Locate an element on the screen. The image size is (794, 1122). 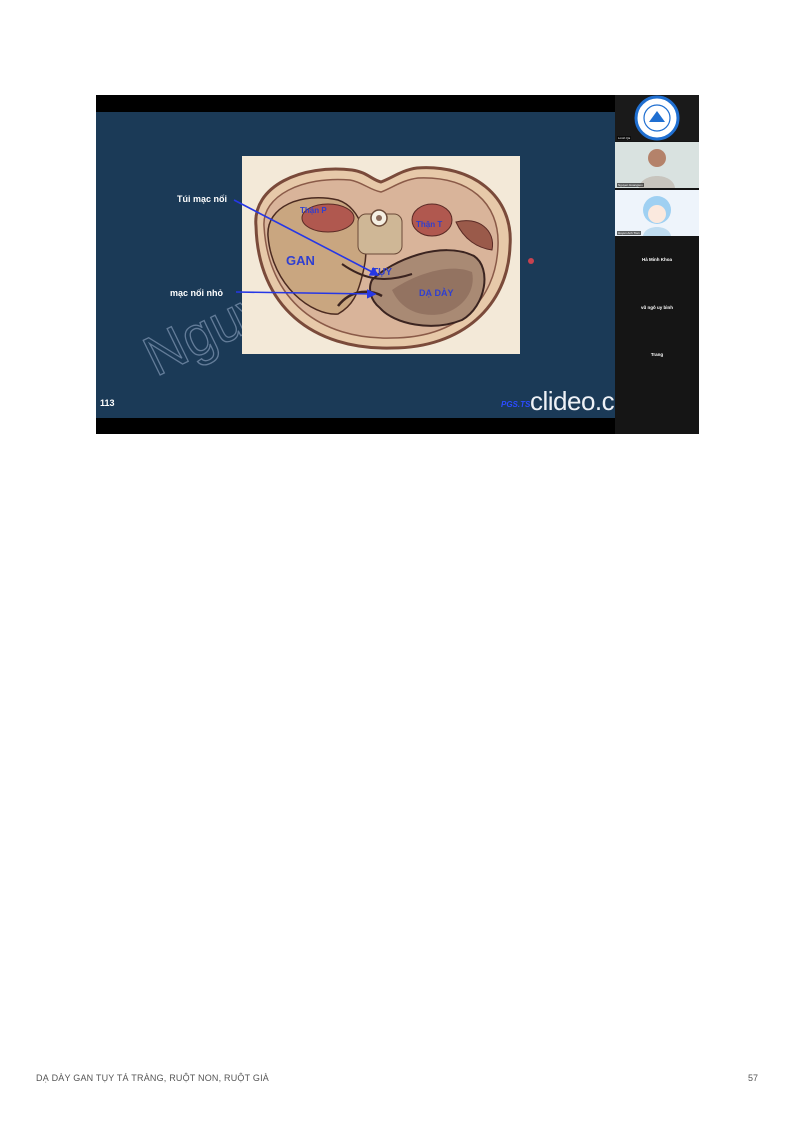
participant-2-name: Nguyen Hoangson is located at coordinates (630, 185).